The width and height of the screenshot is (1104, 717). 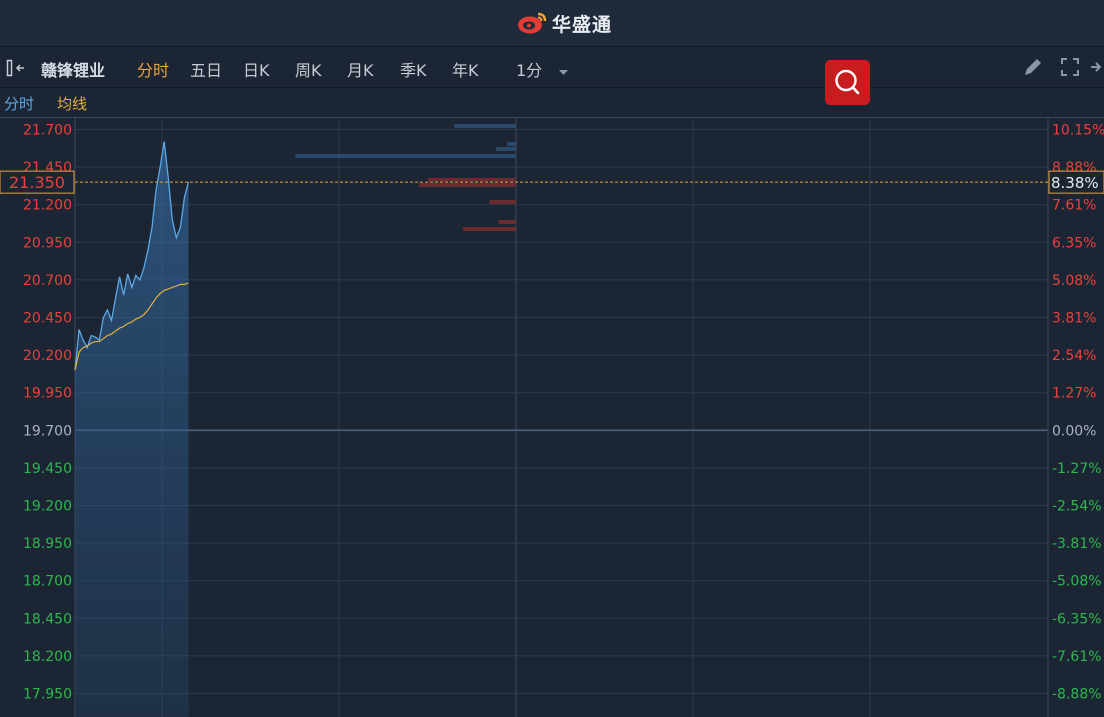 I want to click on y-axis-tick-label: 19.700, so click(x=47, y=431).